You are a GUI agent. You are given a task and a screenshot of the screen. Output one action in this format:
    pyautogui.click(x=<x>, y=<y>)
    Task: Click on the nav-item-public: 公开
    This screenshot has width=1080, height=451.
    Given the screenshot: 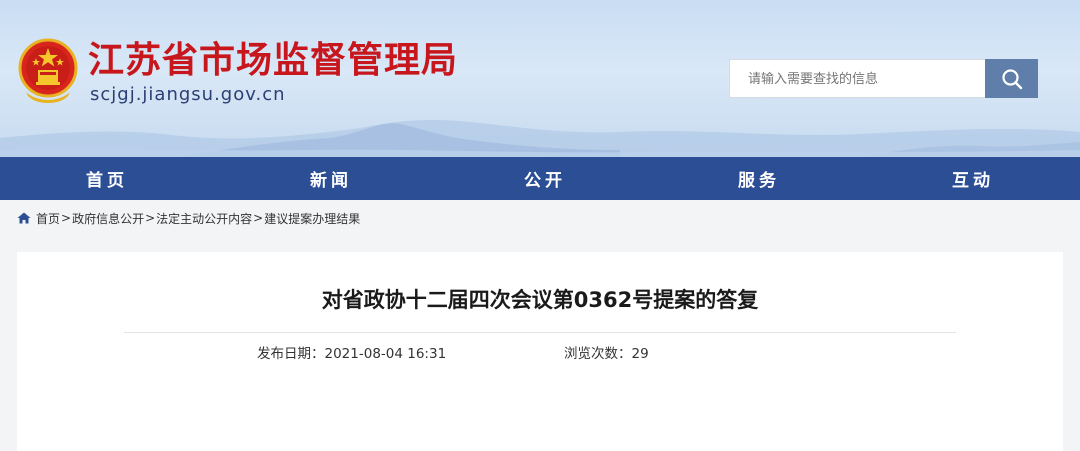 What is the action you would take?
    pyautogui.click(x=545, y=178)
    